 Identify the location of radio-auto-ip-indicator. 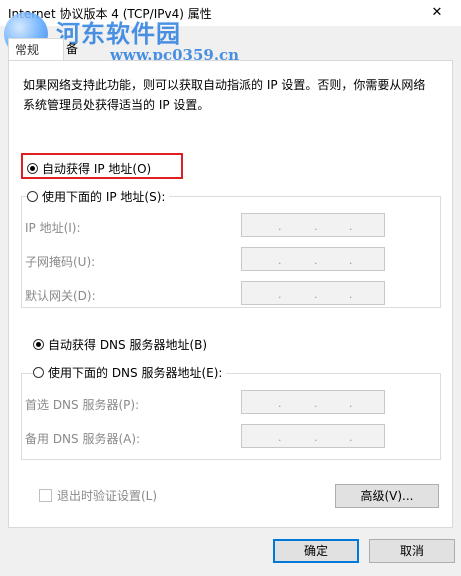
(32, 168).